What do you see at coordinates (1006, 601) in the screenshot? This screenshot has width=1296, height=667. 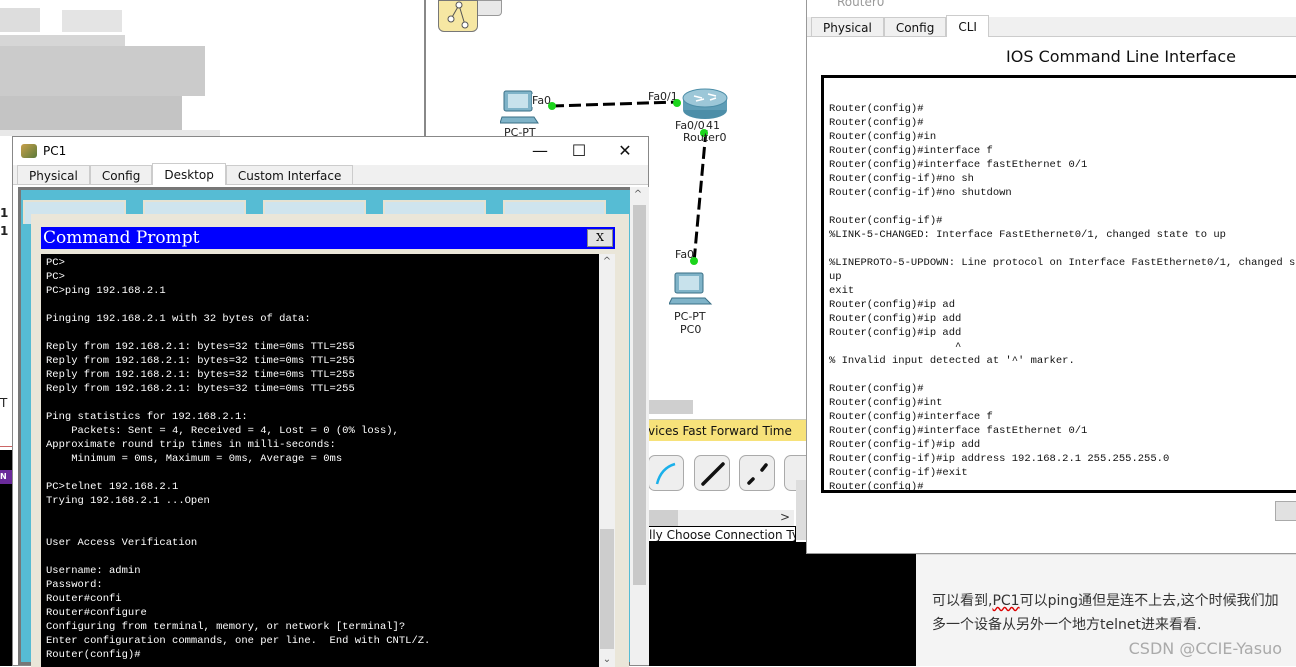 I see `pc1-mention: PC1` at bounding box center [1006, 601].